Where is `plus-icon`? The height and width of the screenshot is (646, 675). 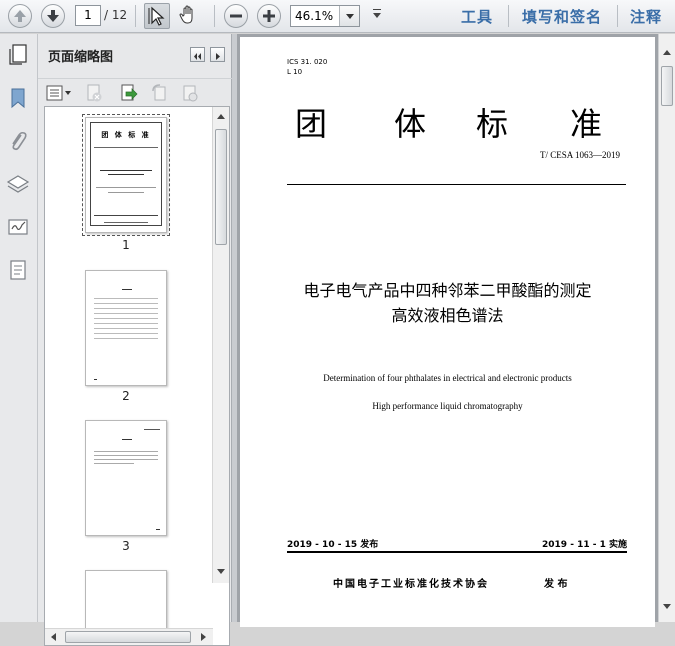 plus-icon is located at coordinates (269, 16).